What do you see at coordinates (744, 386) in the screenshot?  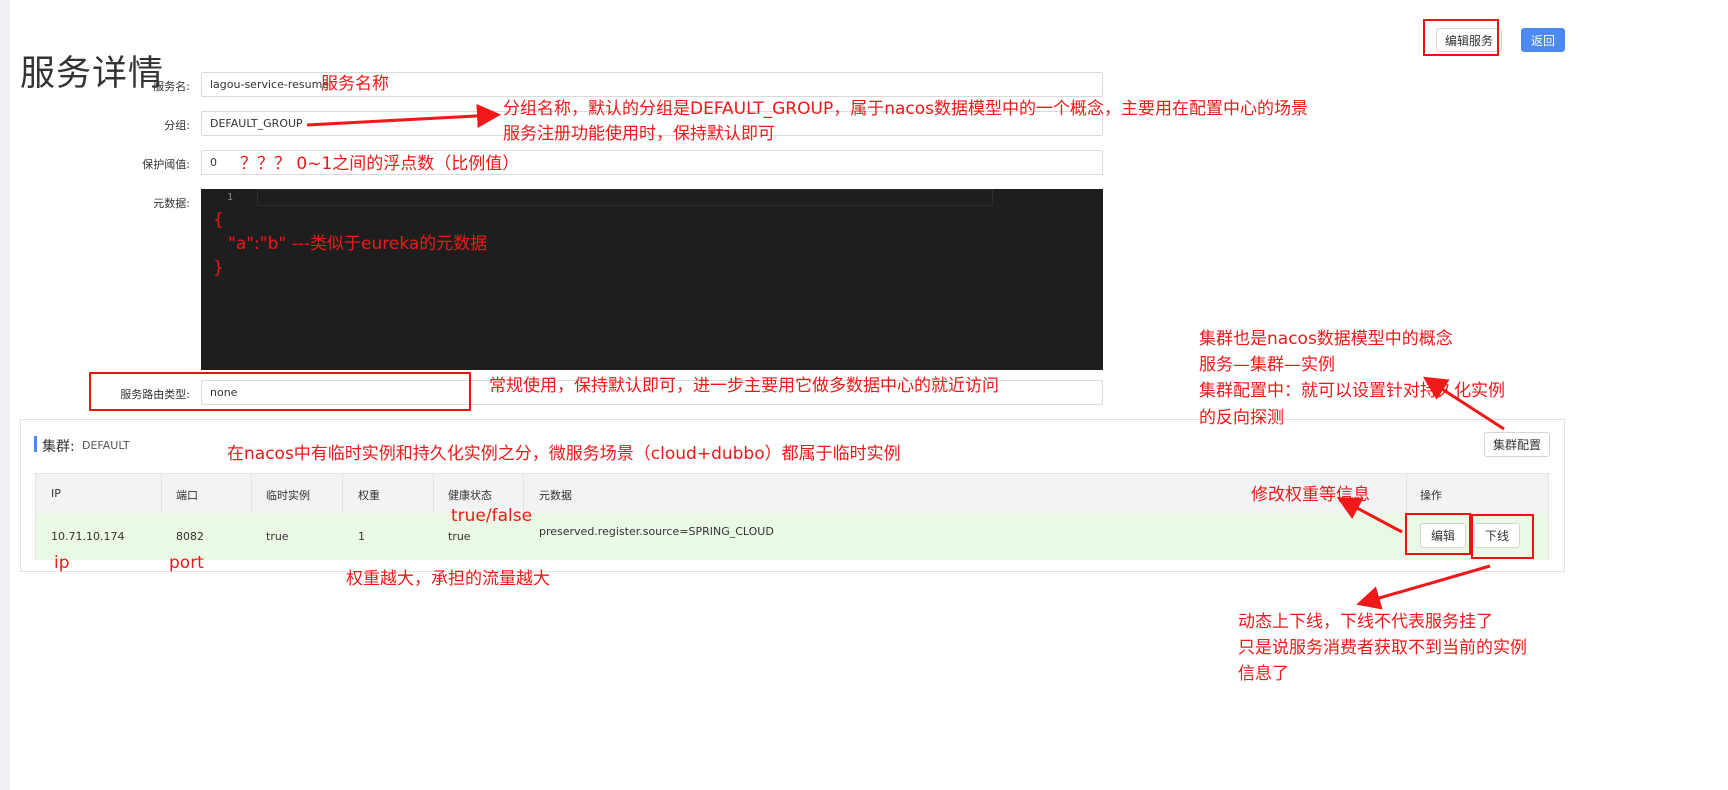 I see `annotation-route: 常规使用，保持默认即可，进一步主要用它做多数据中心的就近访问` at bounding box center [744, 386].